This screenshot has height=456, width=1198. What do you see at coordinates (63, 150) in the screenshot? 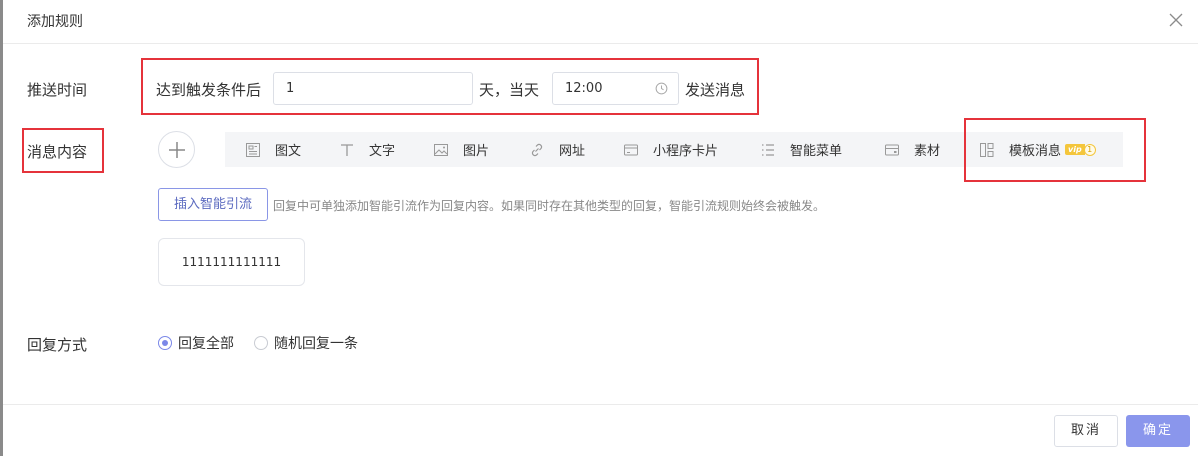
I see `highlight-box-message-label` at bounding box center [63, 150].